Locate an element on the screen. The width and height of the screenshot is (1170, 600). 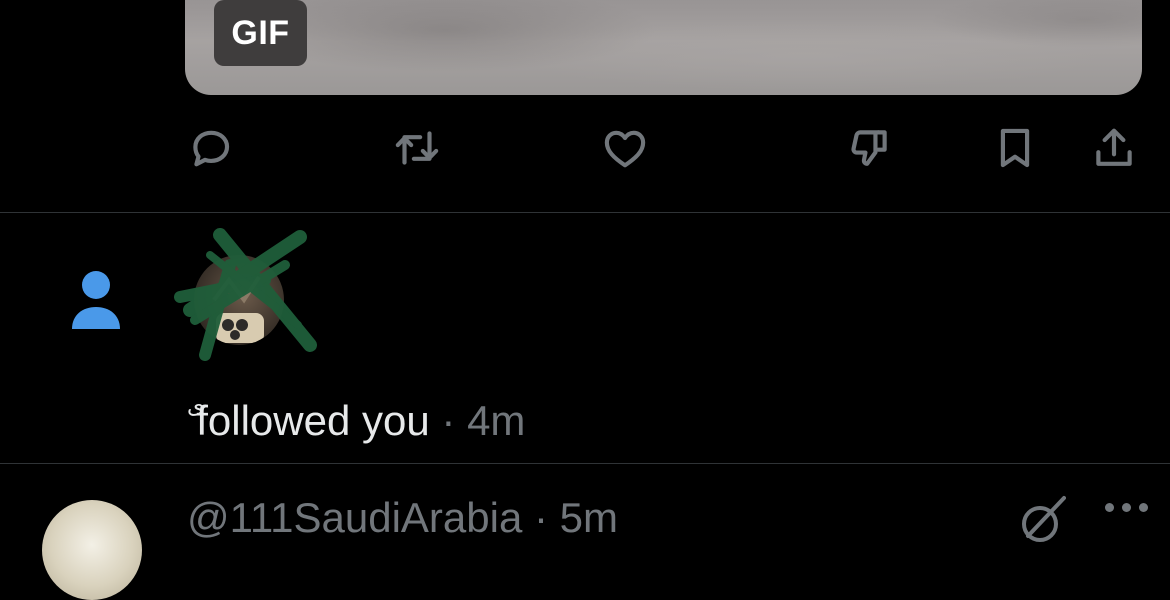
bookmark-icon is located at coordinates (1015, 148).